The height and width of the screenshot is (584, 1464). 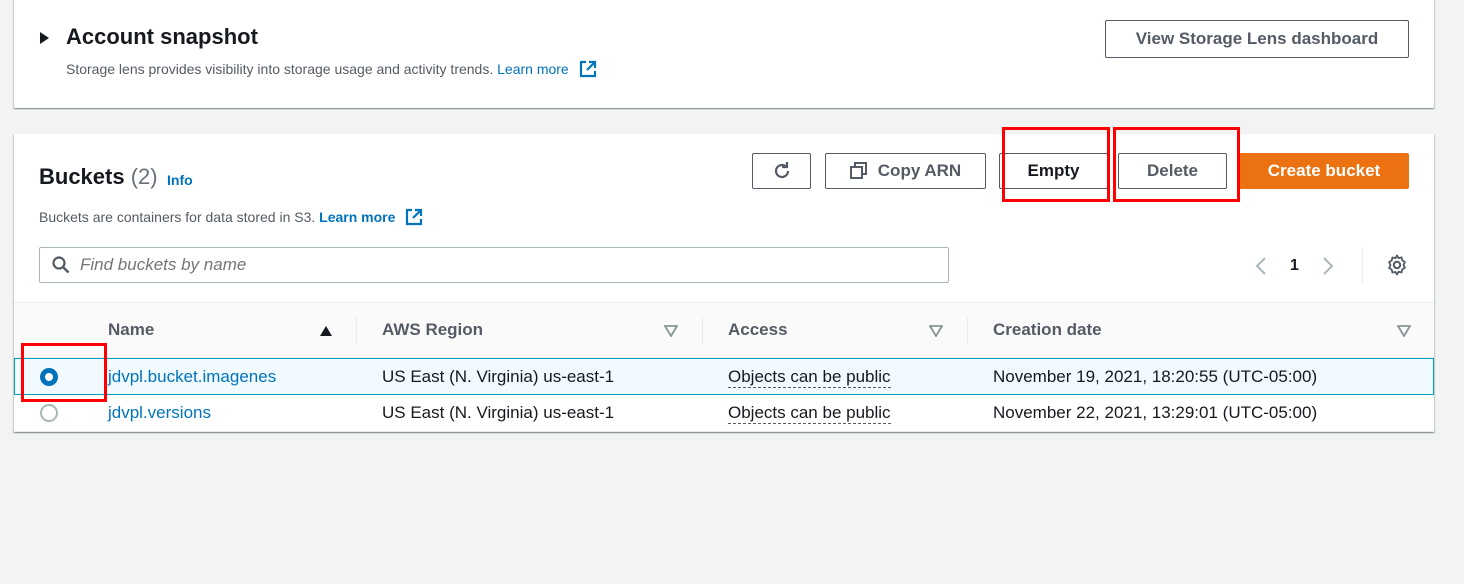 What do you see at coordinates (192, 377) in the screenshot?
I see `bucket-name-link: jdvpl.bucket.imagenes` at bounding box center [192, 377].